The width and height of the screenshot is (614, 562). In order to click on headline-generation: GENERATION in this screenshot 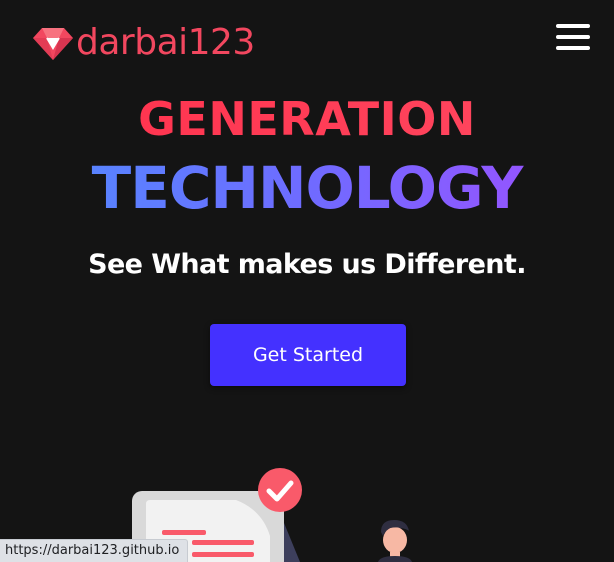, I will do `click(307, 119)`.